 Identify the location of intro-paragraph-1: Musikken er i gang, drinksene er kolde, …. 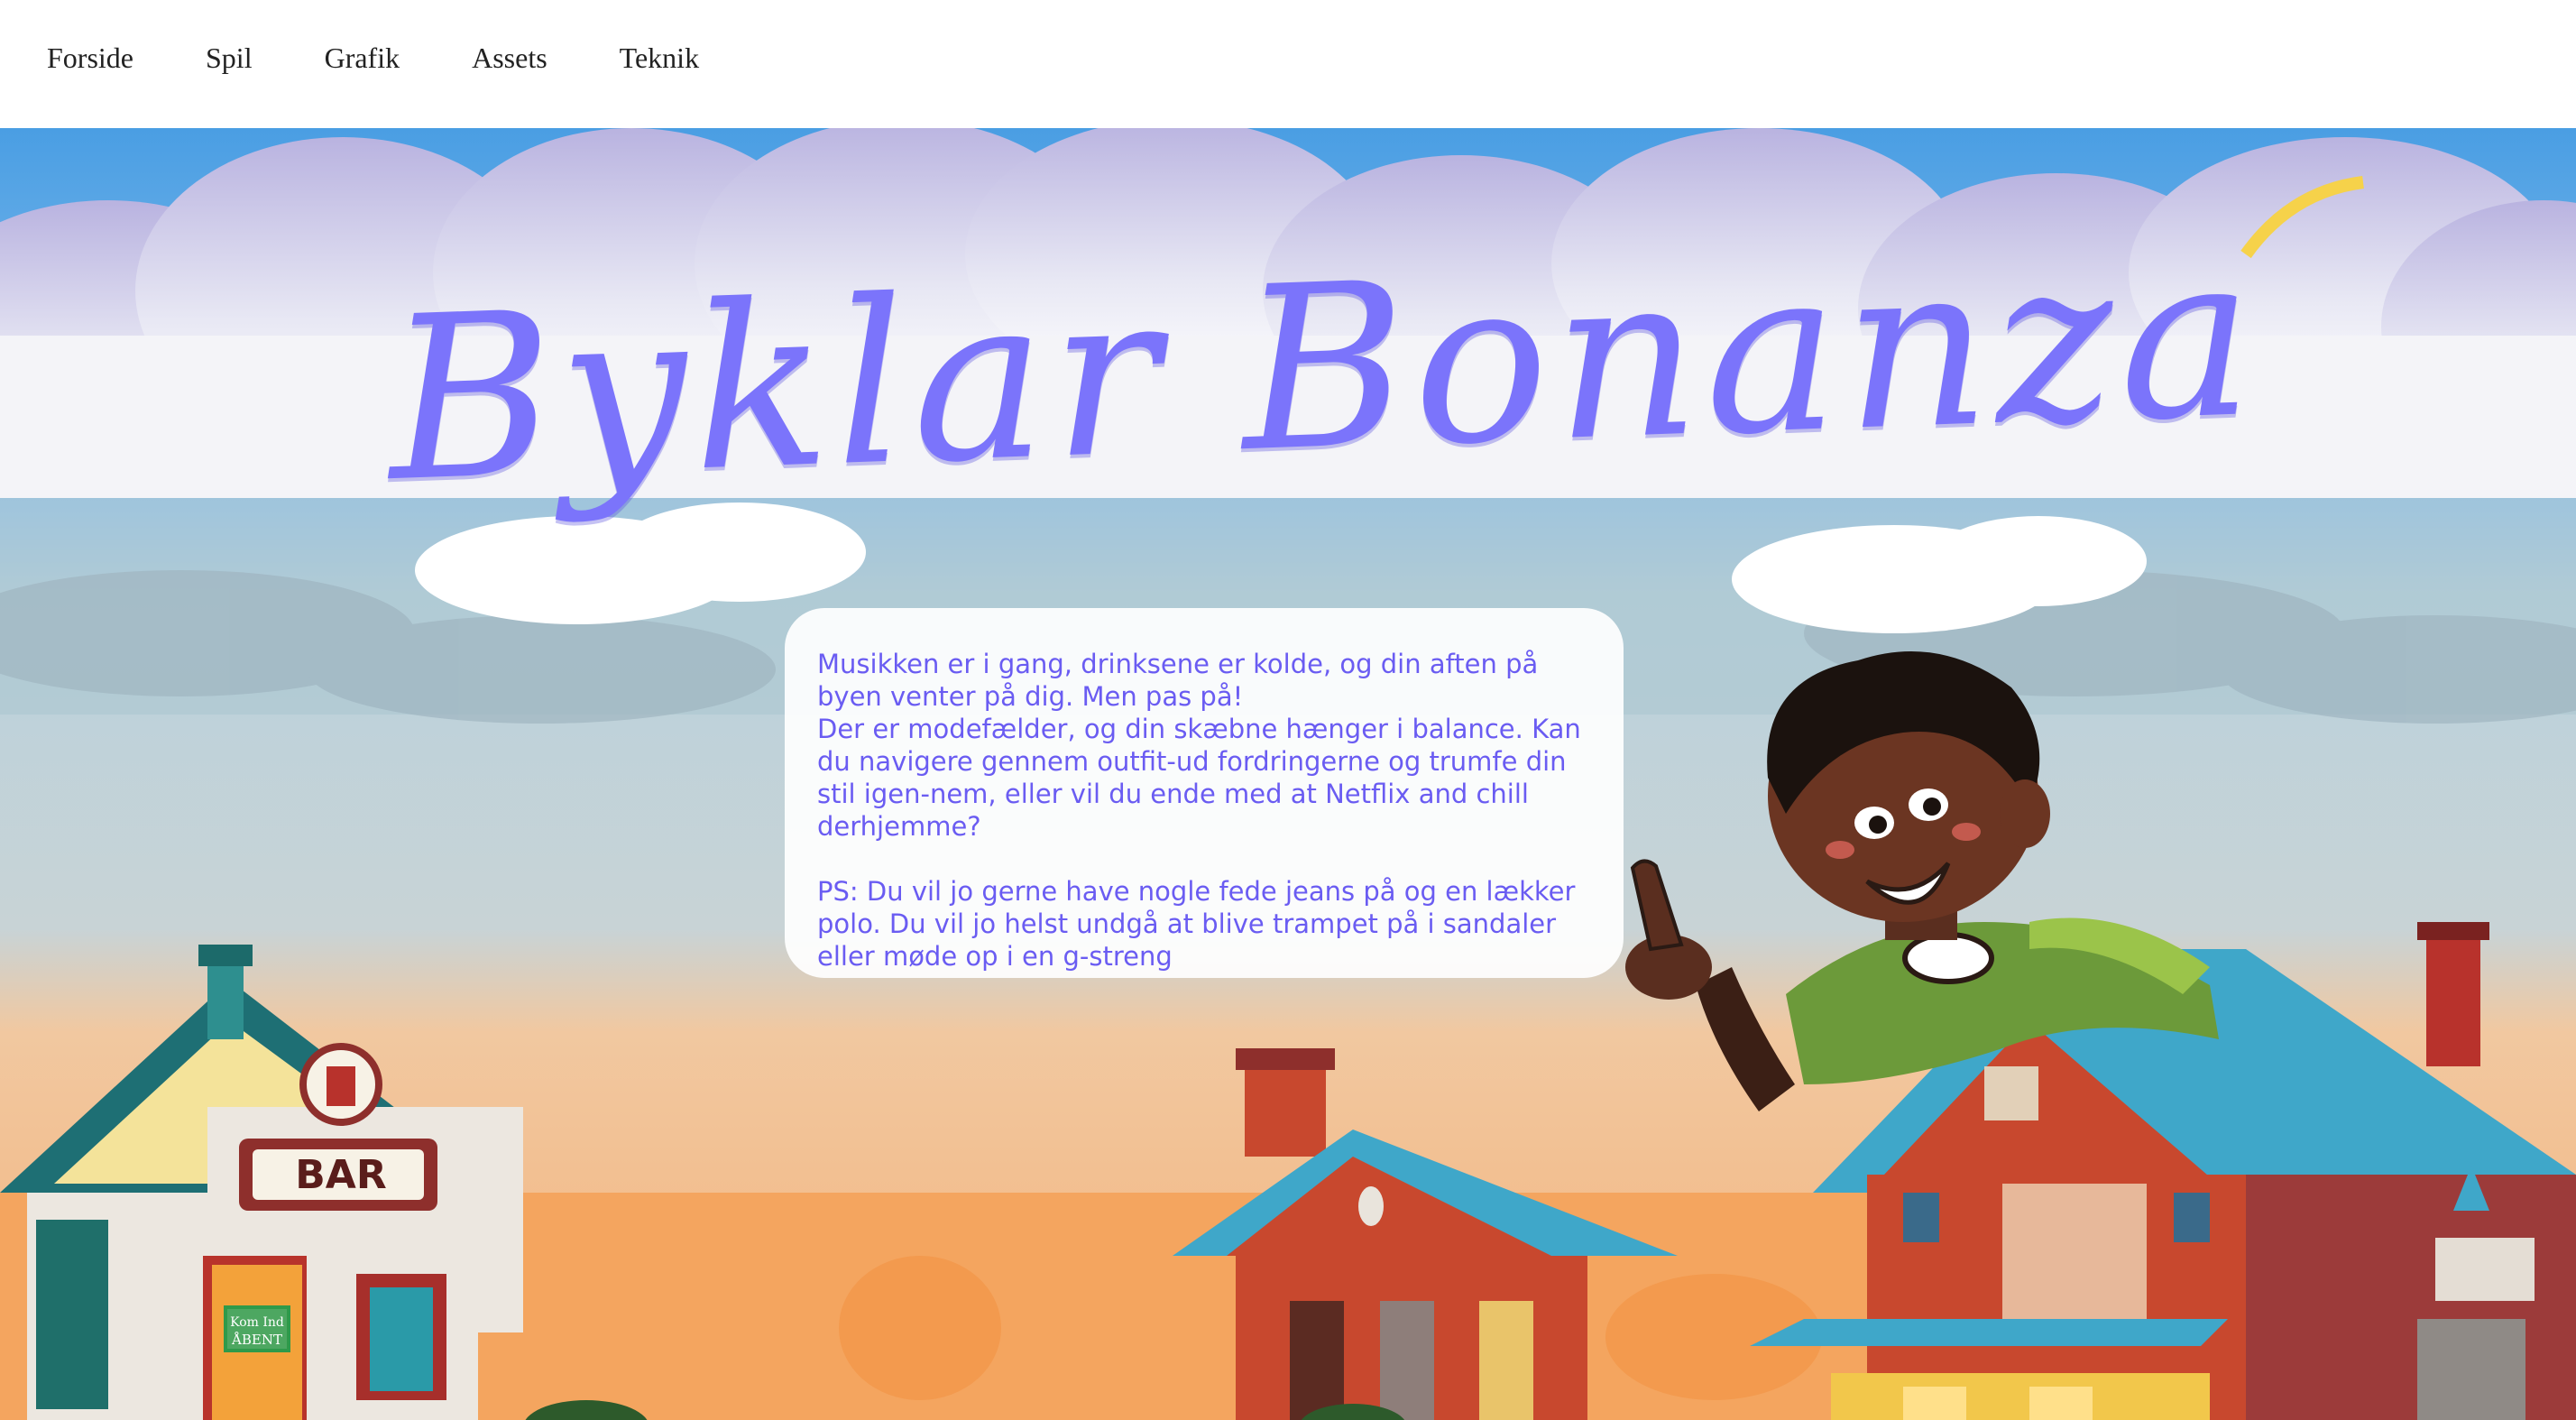
(1178, 681).